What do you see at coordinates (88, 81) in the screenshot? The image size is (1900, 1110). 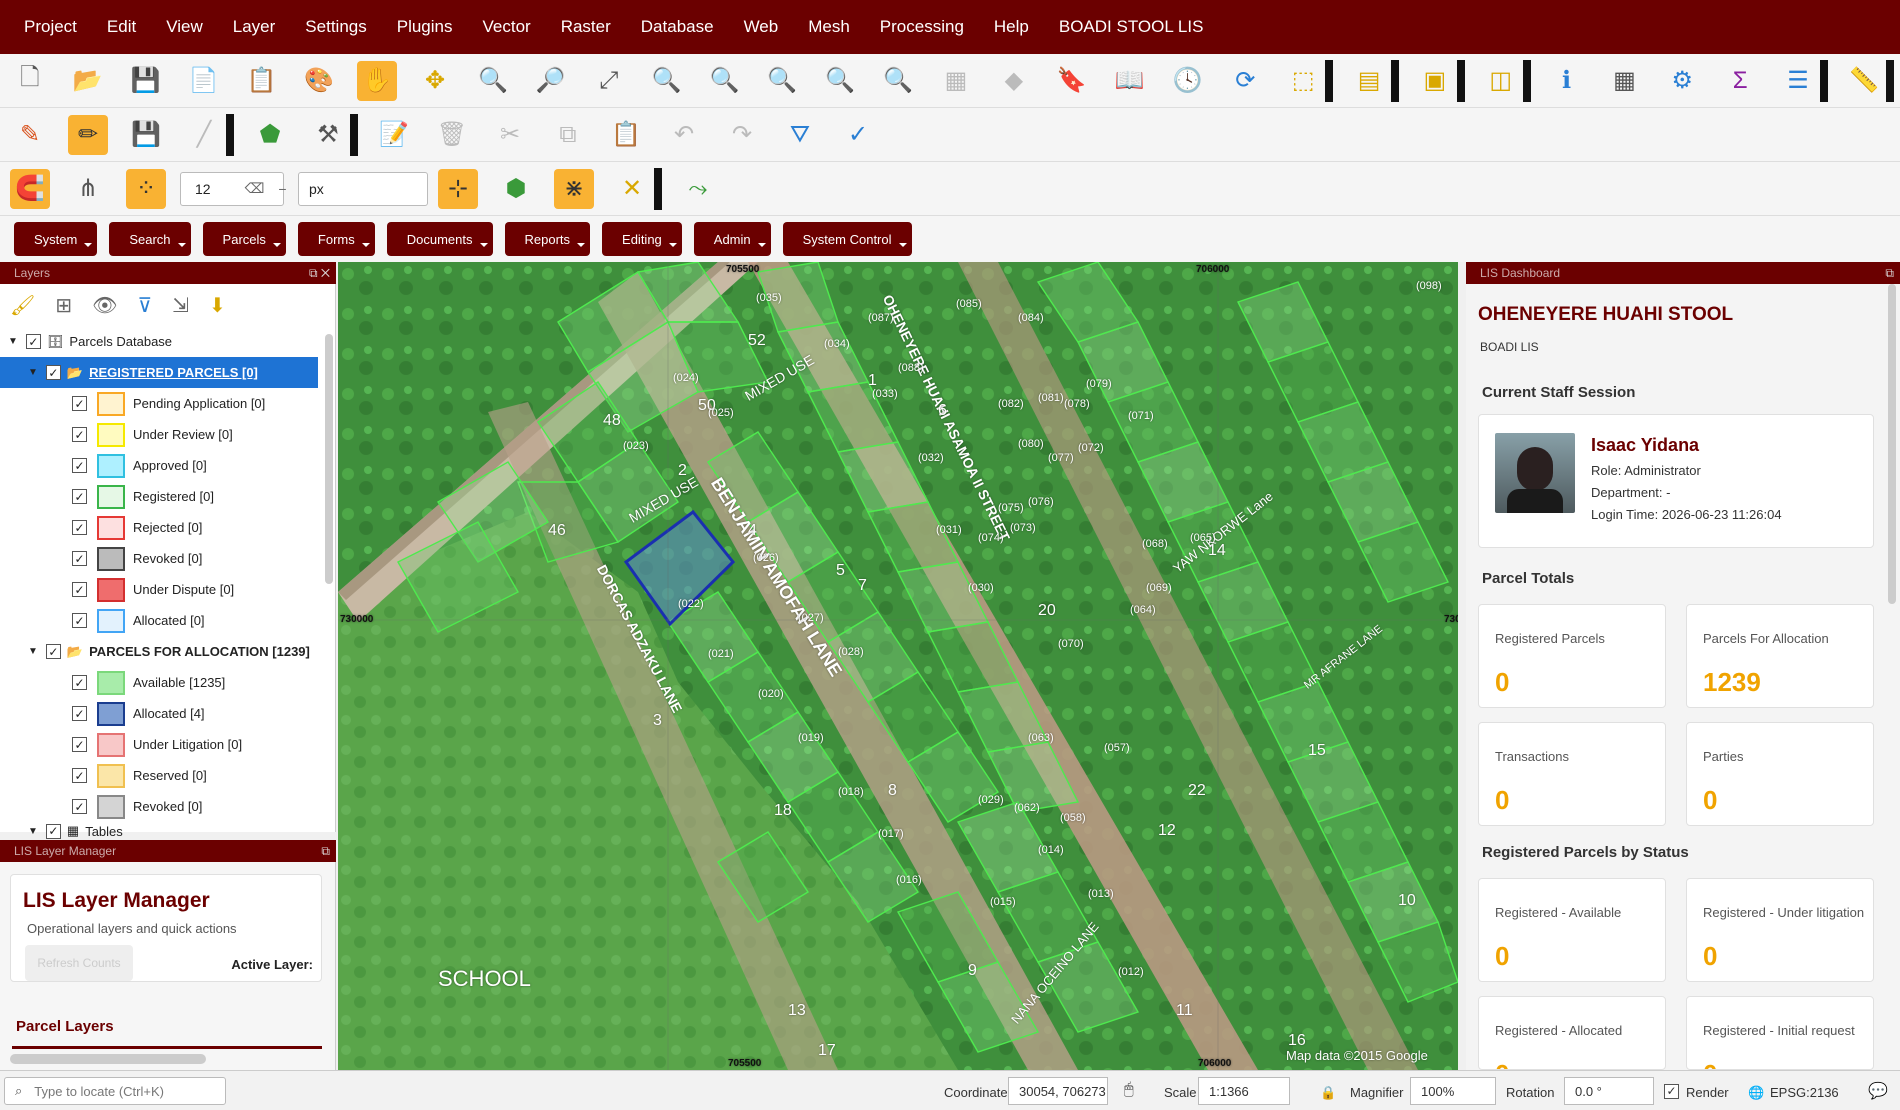 I see `open-project-icon: 📂` at bounding box center [88, 81].